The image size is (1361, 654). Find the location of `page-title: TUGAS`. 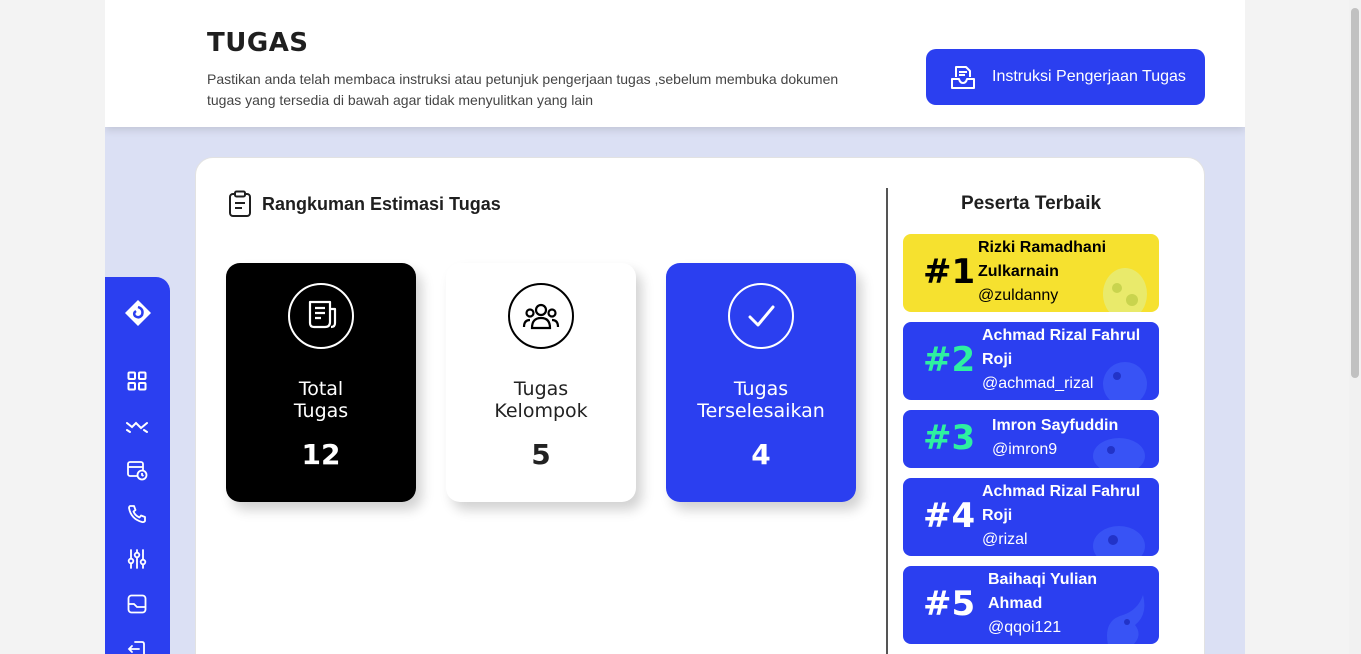

page-title: TUGAS is located at coordinates (258, 43).